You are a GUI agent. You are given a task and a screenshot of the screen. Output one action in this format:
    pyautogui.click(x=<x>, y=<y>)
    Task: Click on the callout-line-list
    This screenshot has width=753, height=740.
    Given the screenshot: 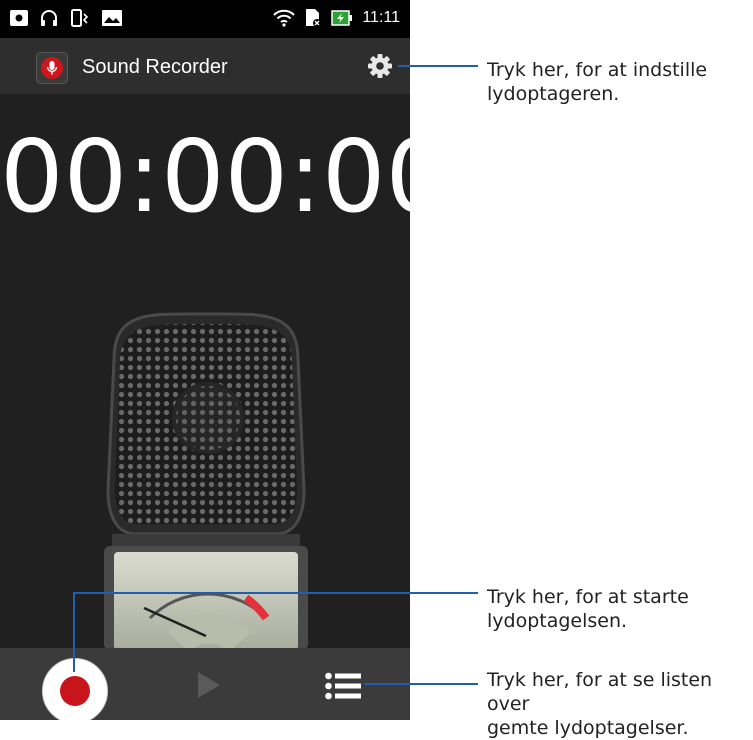 What is the action you would take?
    pyautogui.click(x=421, y=684)
    